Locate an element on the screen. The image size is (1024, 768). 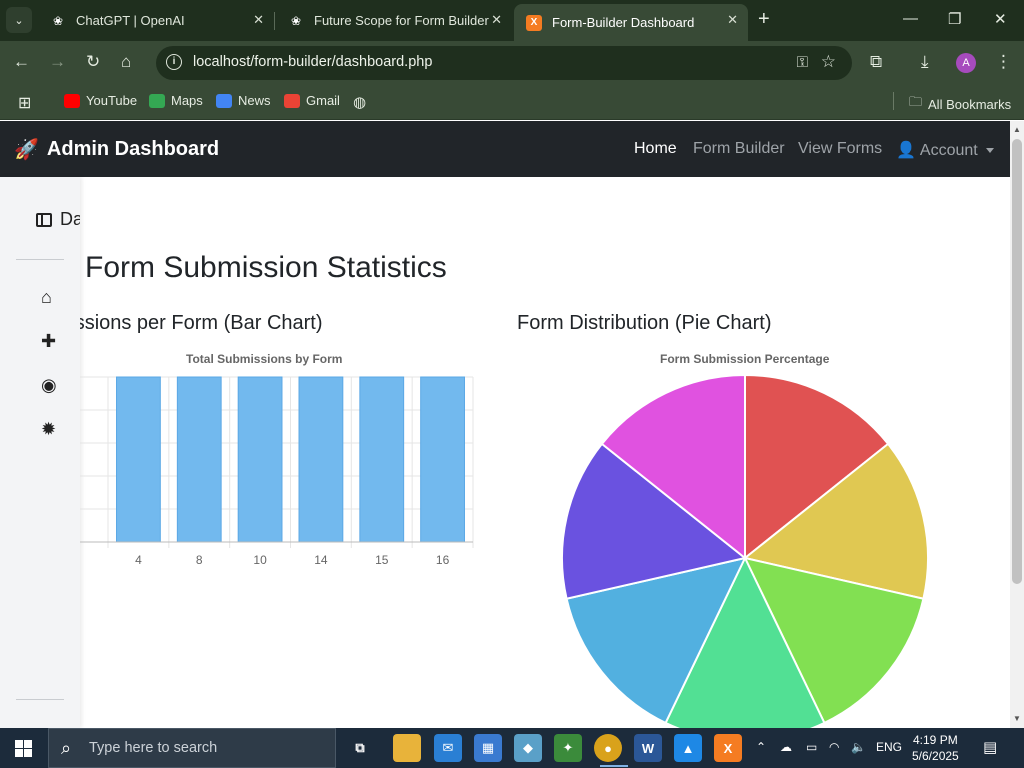
gear-icon: ✹ is located at coordinates (48, 429).